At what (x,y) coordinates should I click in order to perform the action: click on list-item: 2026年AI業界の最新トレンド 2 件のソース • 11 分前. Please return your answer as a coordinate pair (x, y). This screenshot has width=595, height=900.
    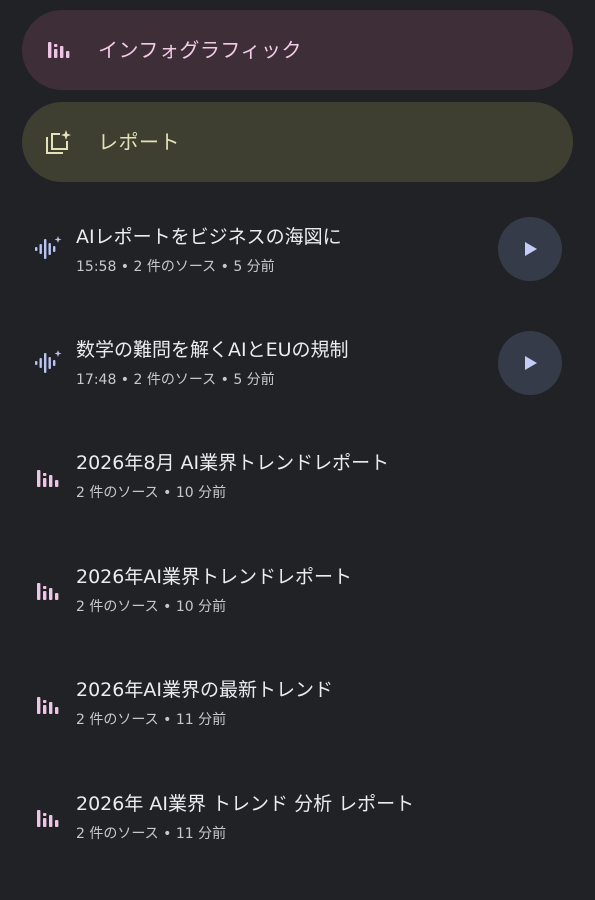
    Looking at the image, I should click on (297, 716).